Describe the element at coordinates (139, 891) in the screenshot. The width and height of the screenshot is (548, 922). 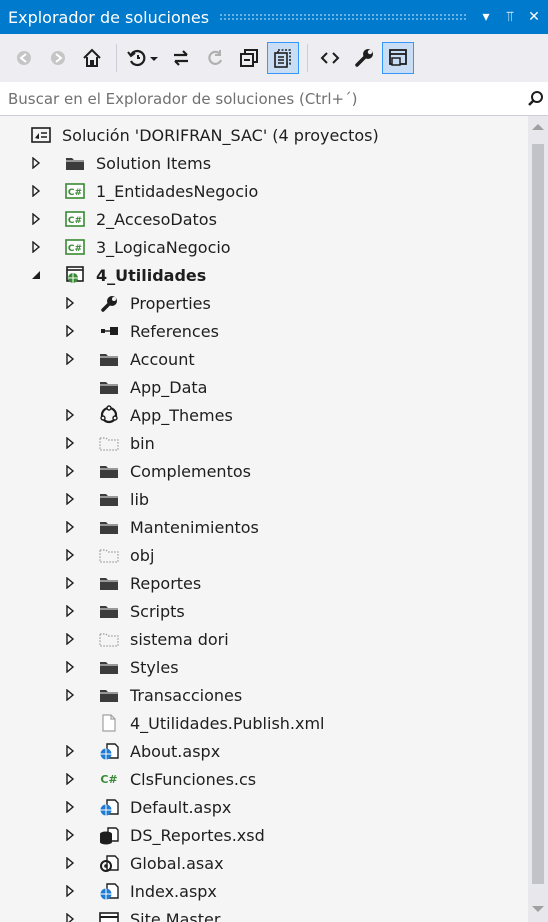
I see `tree-item-index-aspx: Index.aspx` at that location.